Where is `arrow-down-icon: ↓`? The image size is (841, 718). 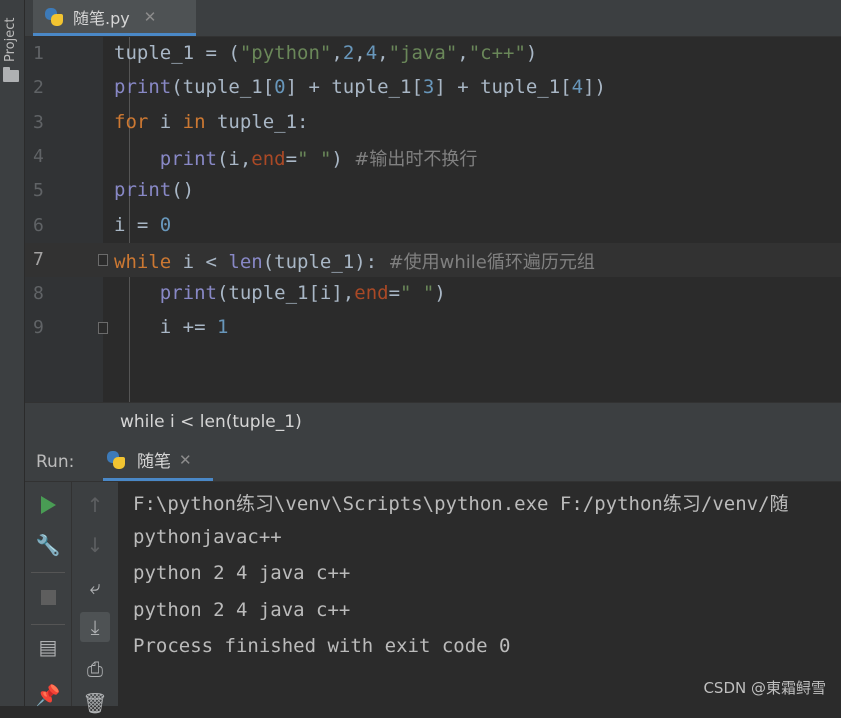
arrow-down-icon: ↓ is located at coordinates (95, 545).